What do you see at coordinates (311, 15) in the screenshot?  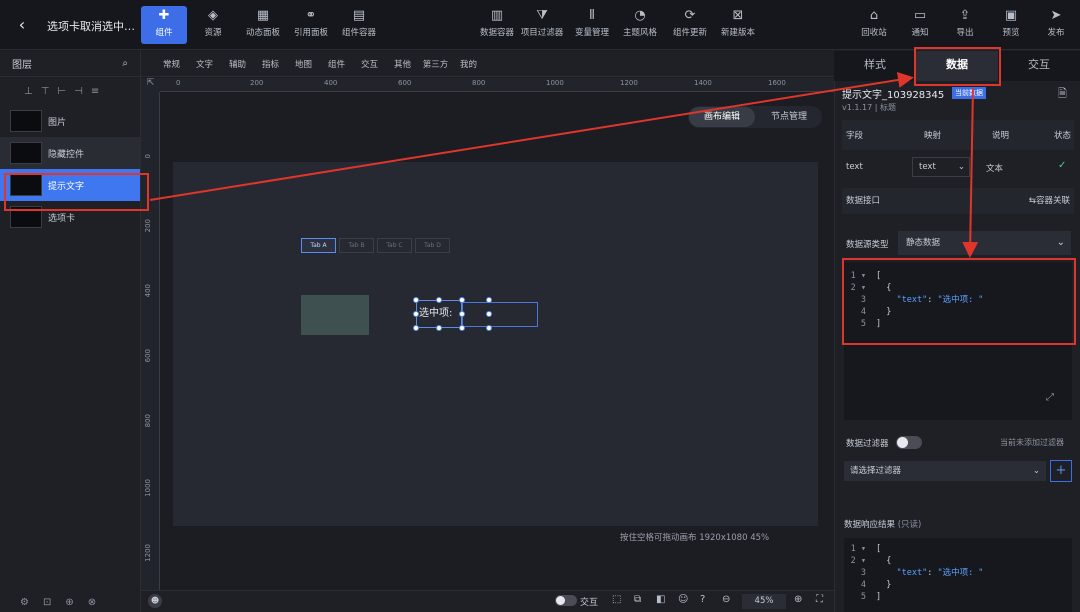 I see `toolbar-icon: ⚭` at bounding box center [311, 15].